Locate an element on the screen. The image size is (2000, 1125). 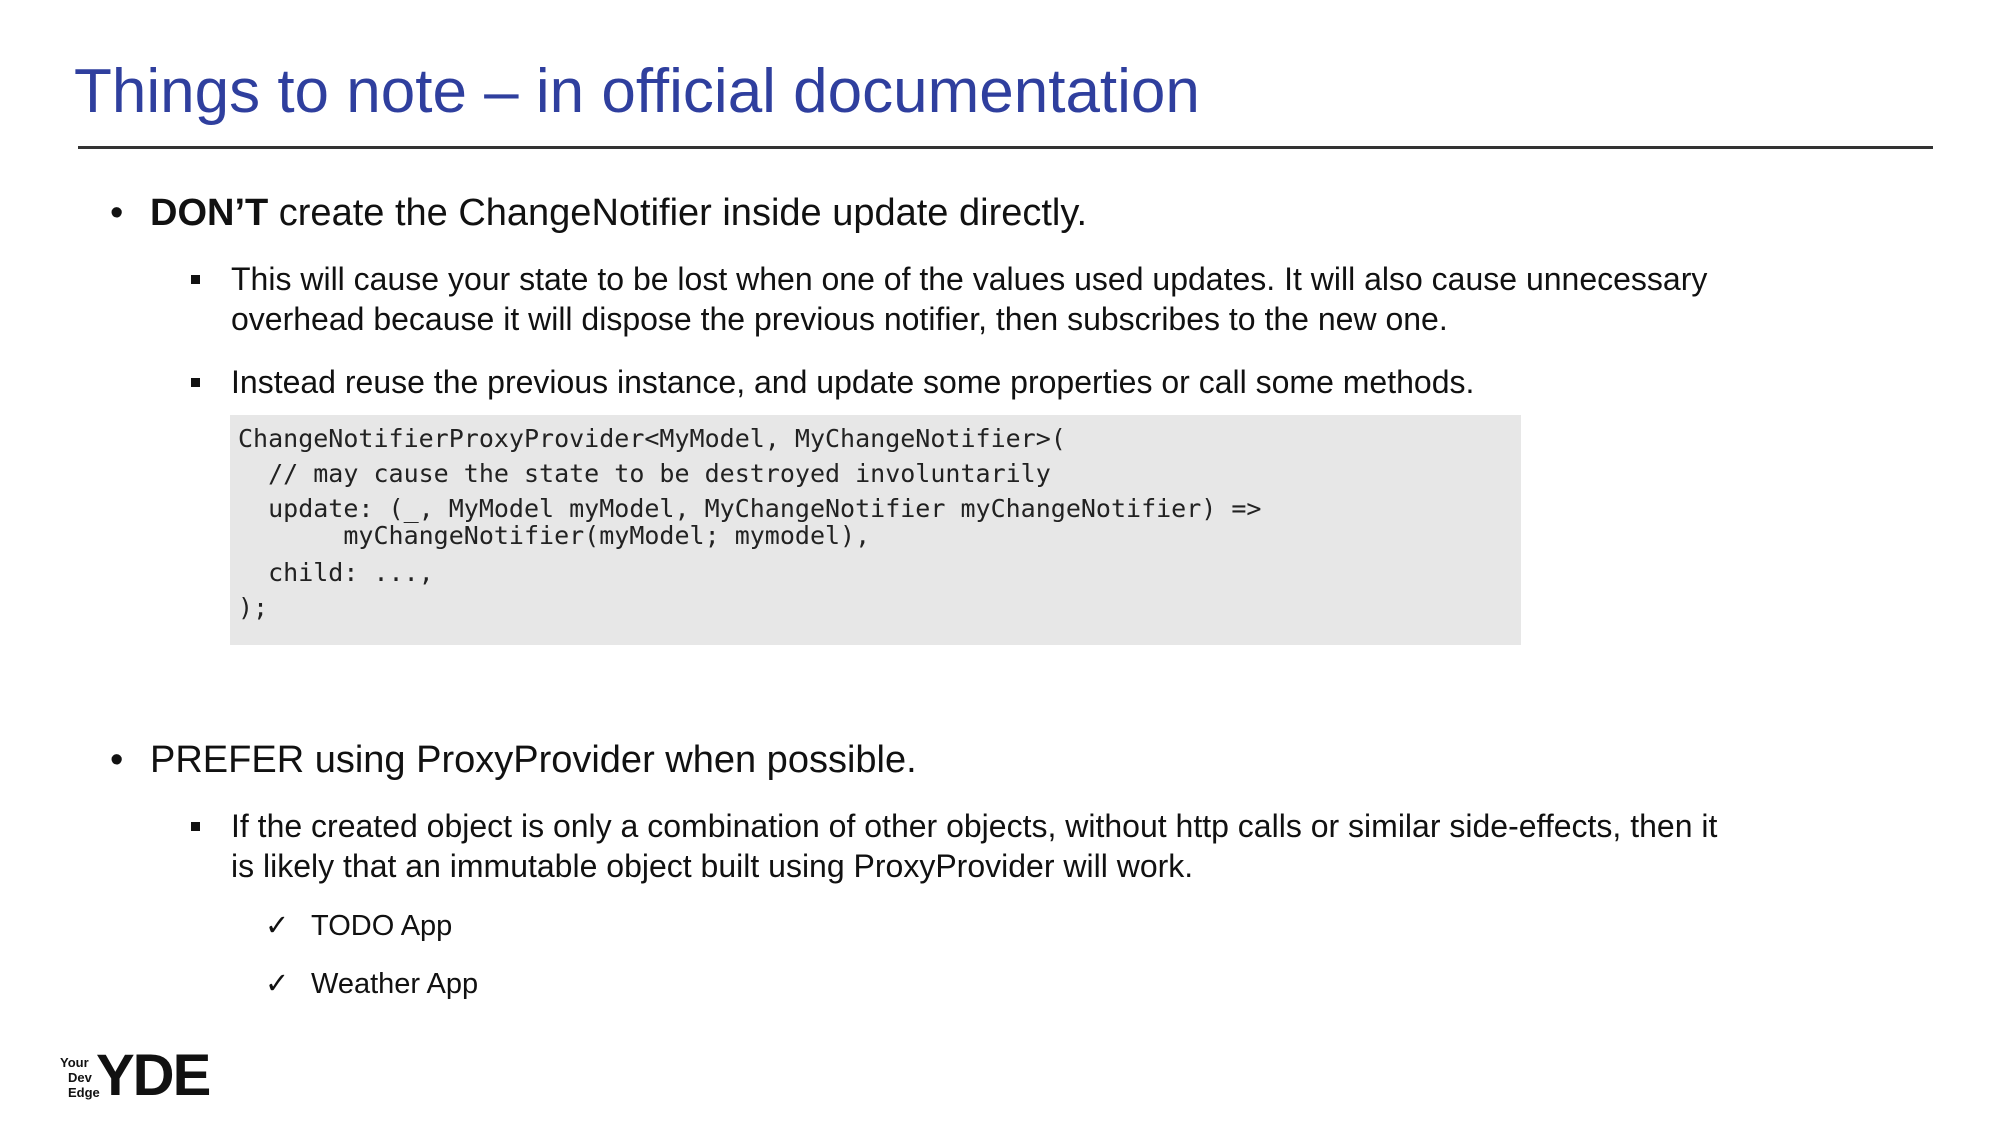
your-dev-edge-logo: Your Dev Edge YDE is located at coordinates (140, 1076).